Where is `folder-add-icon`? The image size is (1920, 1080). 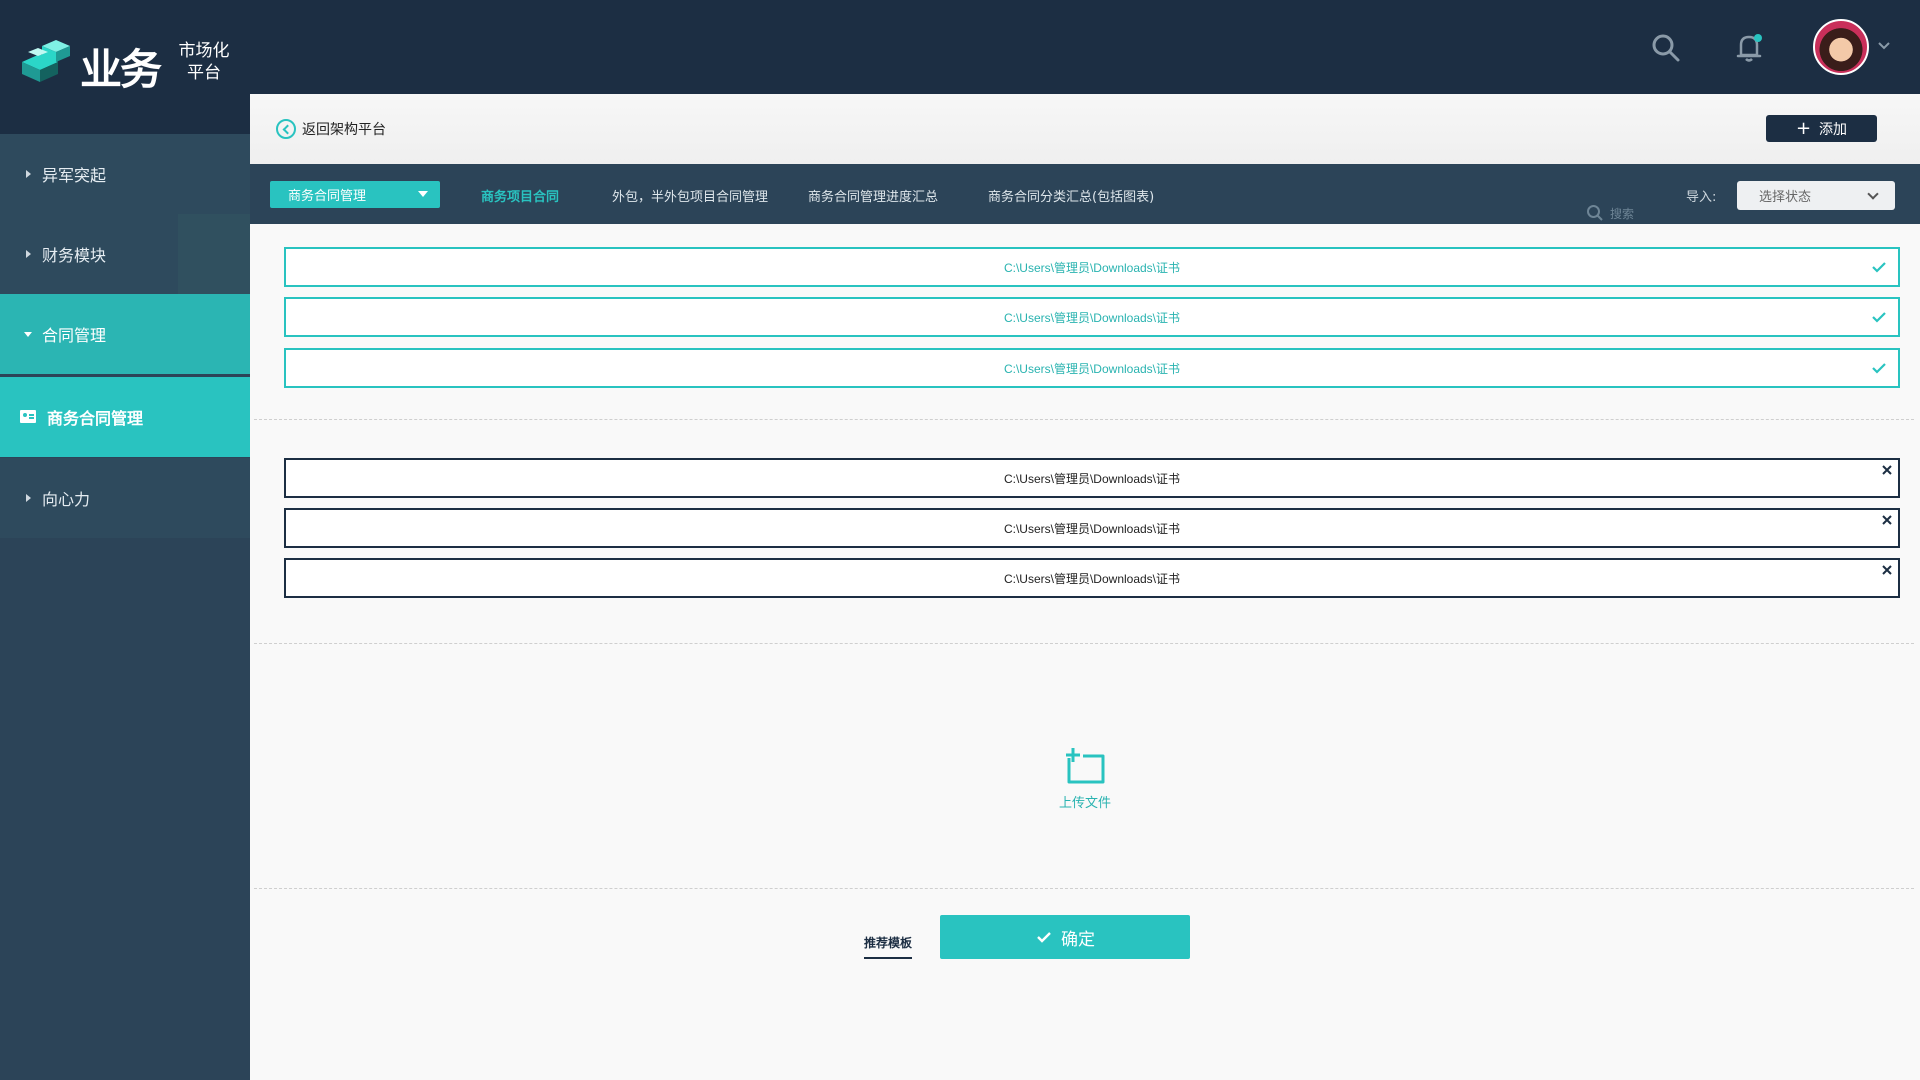
folder-add-icon is located at coordinates (1085, 766).